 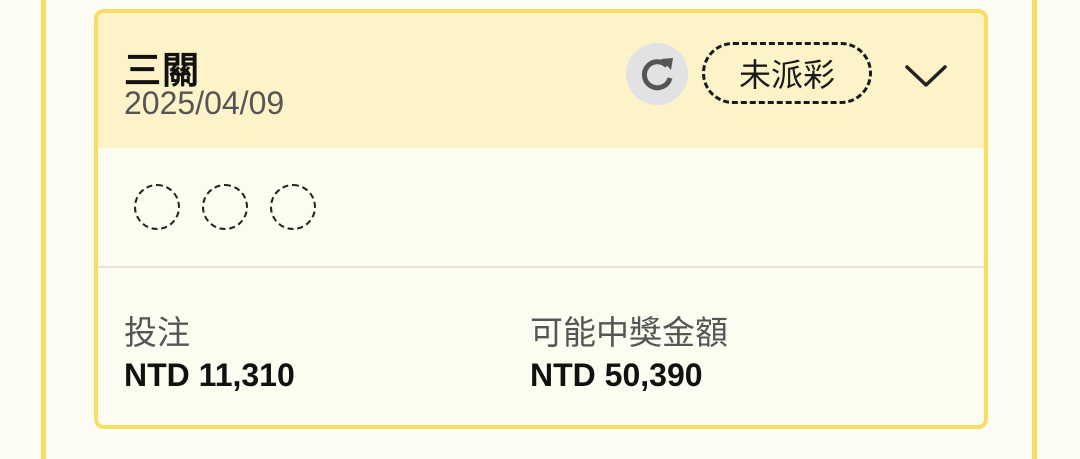 I want to click on potential-payout-label: 可能中獎金額, so click(x=629, y=332).